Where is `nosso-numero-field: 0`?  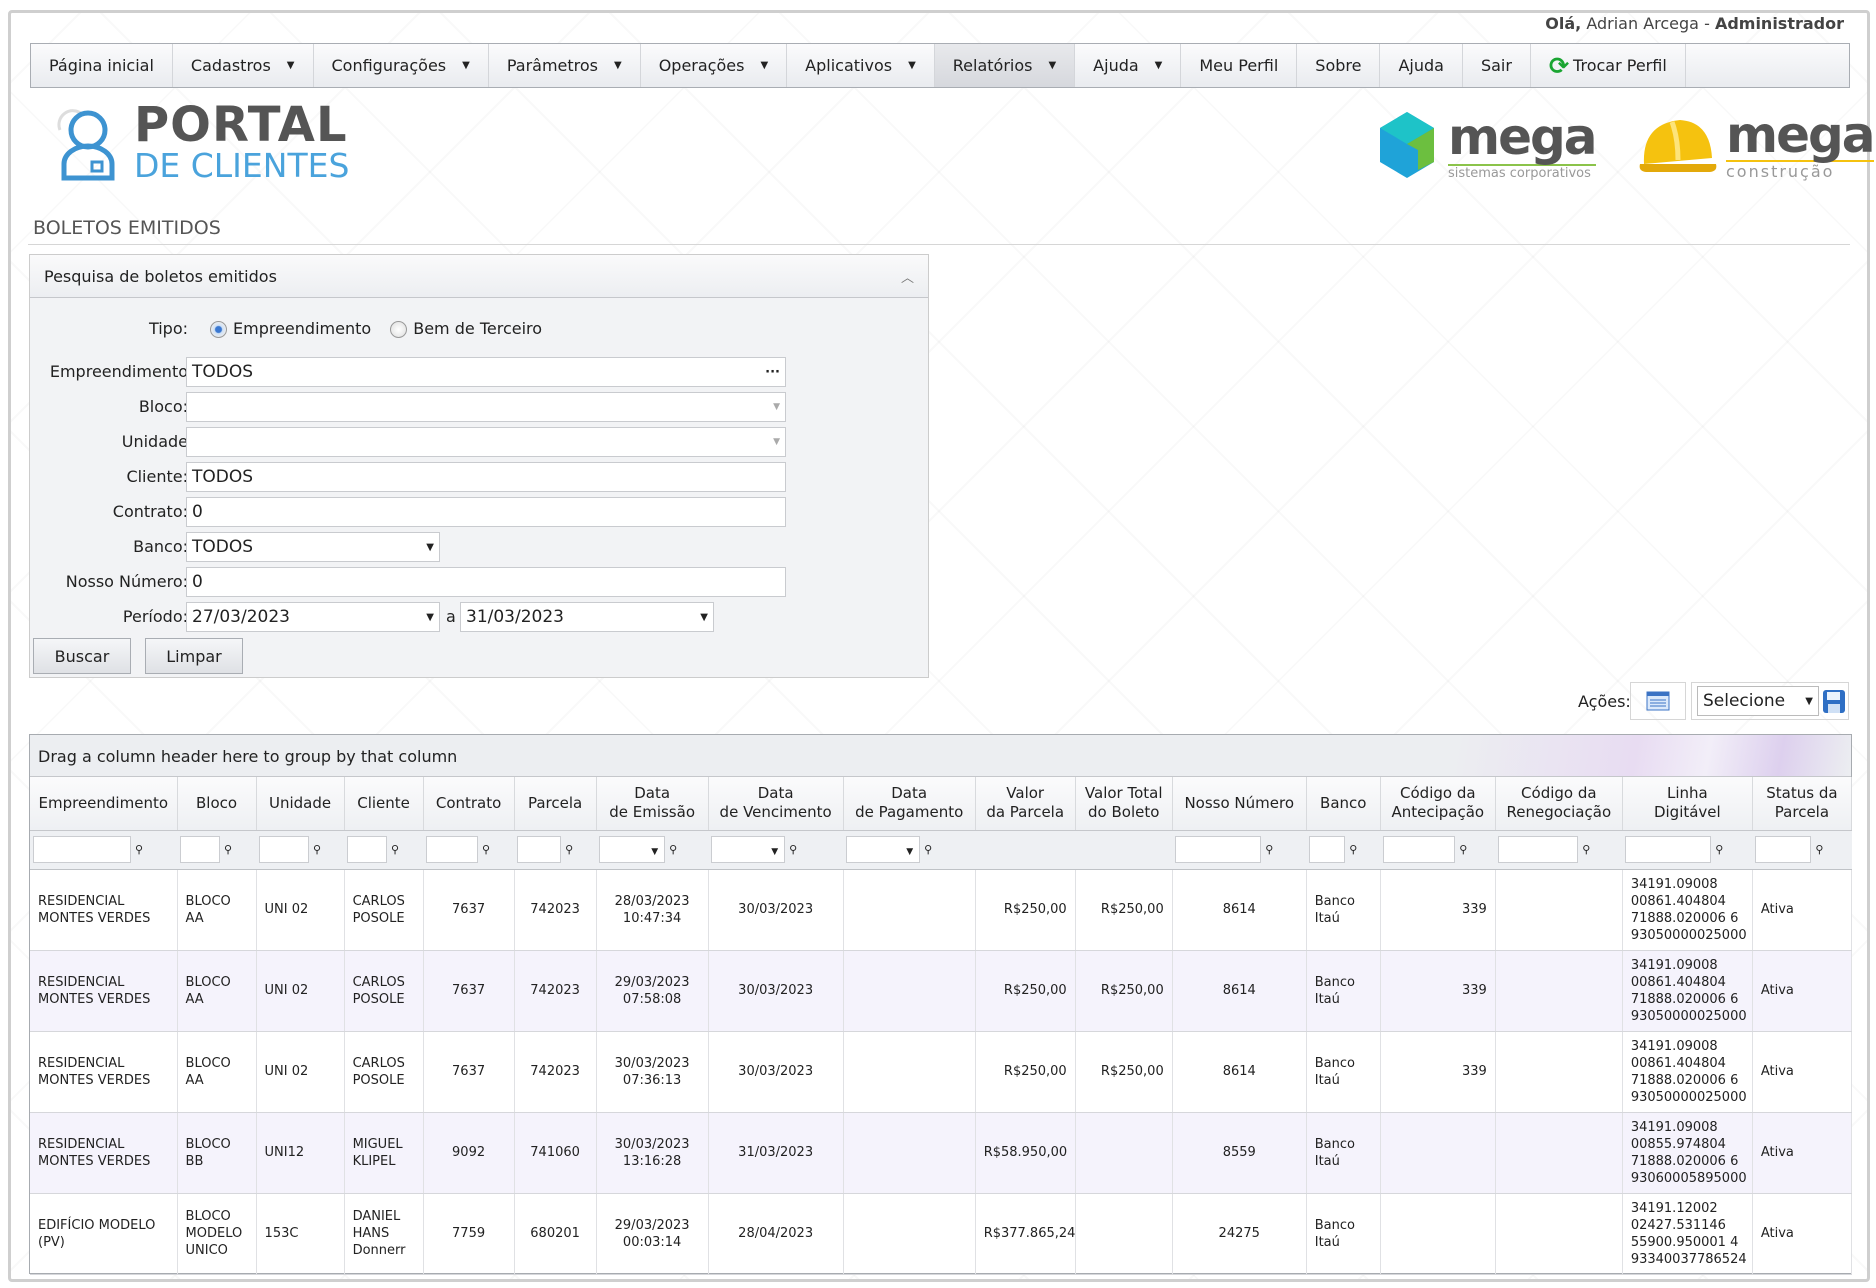 nosso-numero-field: 0 is located at coordinates (486, 582).